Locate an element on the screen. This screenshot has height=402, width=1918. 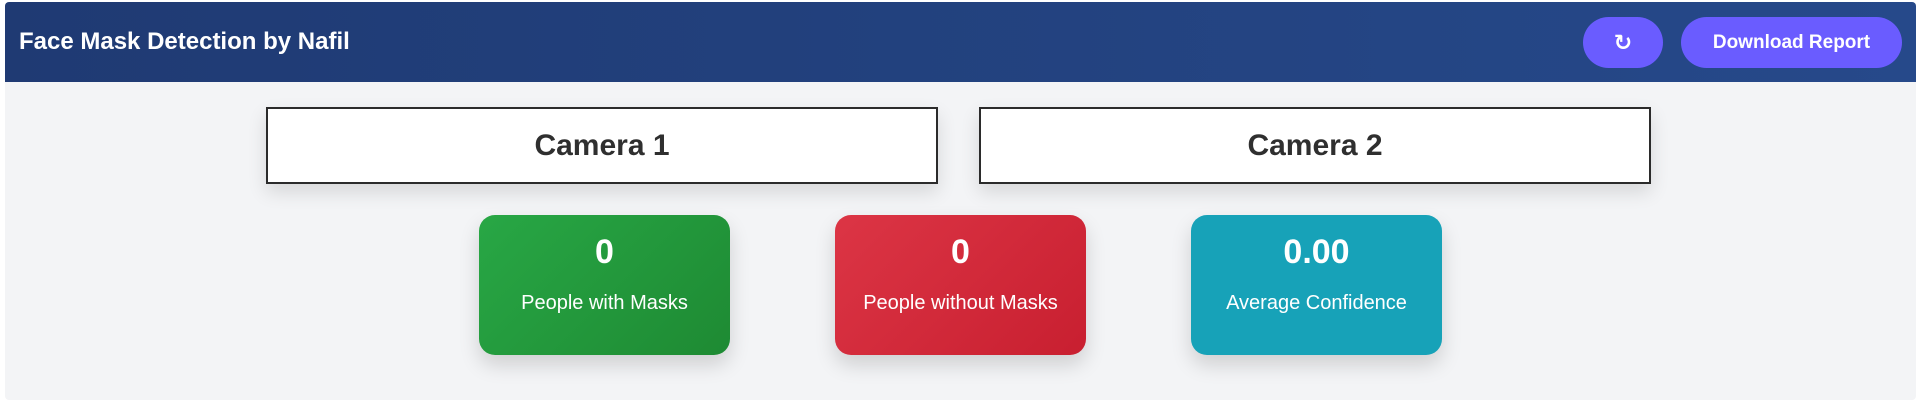
camera-1-title: Camera 1 is located at coordinates (602, 145).